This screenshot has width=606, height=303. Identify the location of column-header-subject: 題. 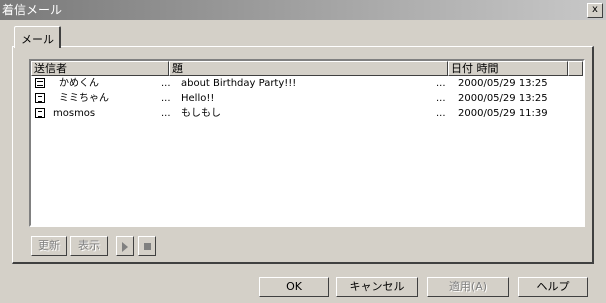
(308, 68).